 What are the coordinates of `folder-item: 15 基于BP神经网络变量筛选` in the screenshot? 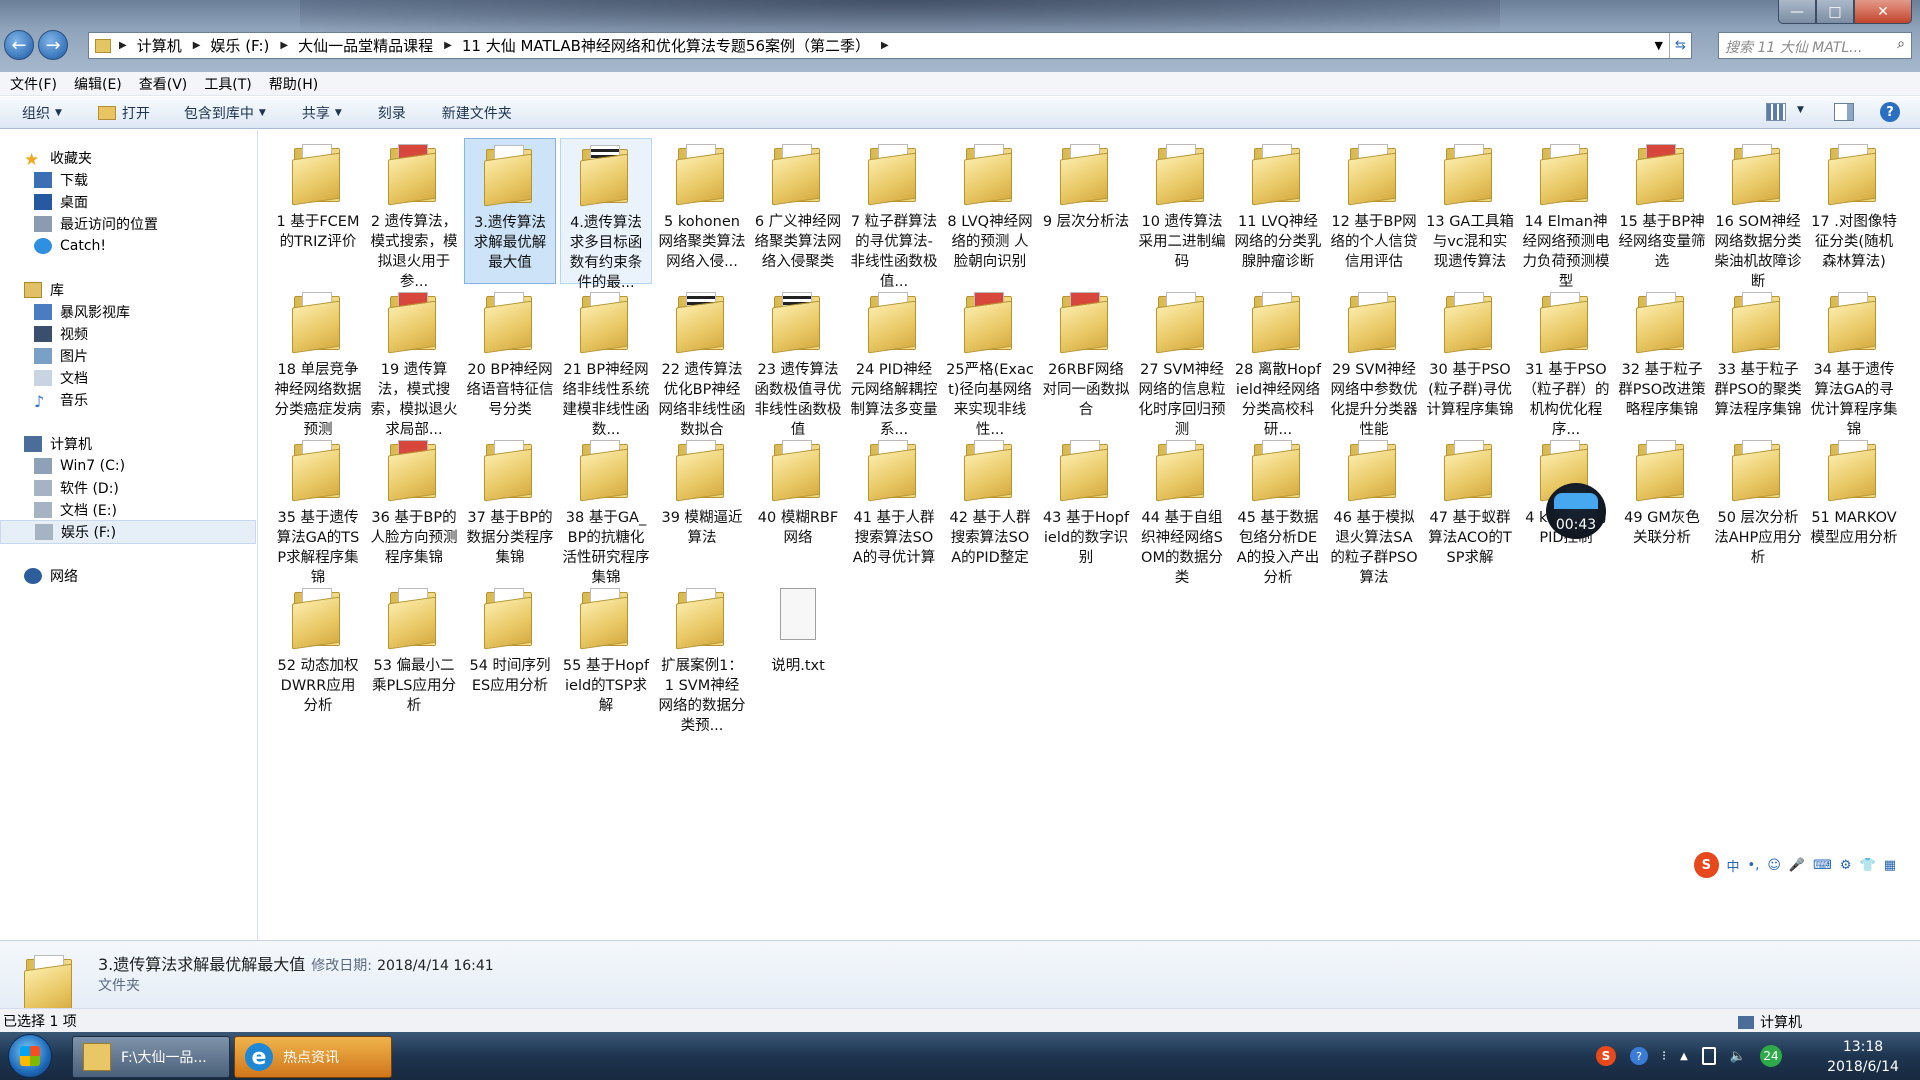 It's located at (1662, 211).